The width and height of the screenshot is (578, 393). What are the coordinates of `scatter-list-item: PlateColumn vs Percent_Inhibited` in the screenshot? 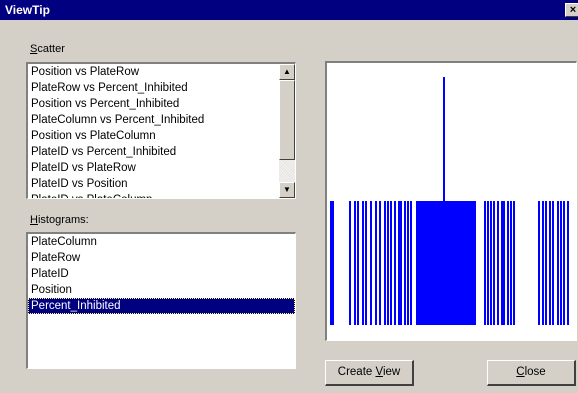 It's located at (153, 120).